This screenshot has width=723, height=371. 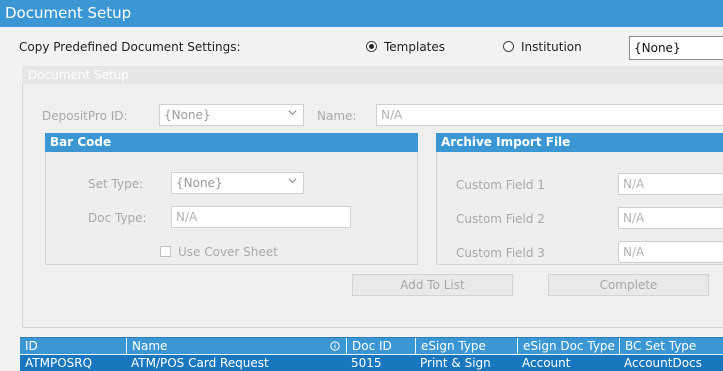 What do you see at coordinates (500, 185) in the screenshot?
I see `custom-field-1-label: Custom Field 1` at bounding box center [500, 185].